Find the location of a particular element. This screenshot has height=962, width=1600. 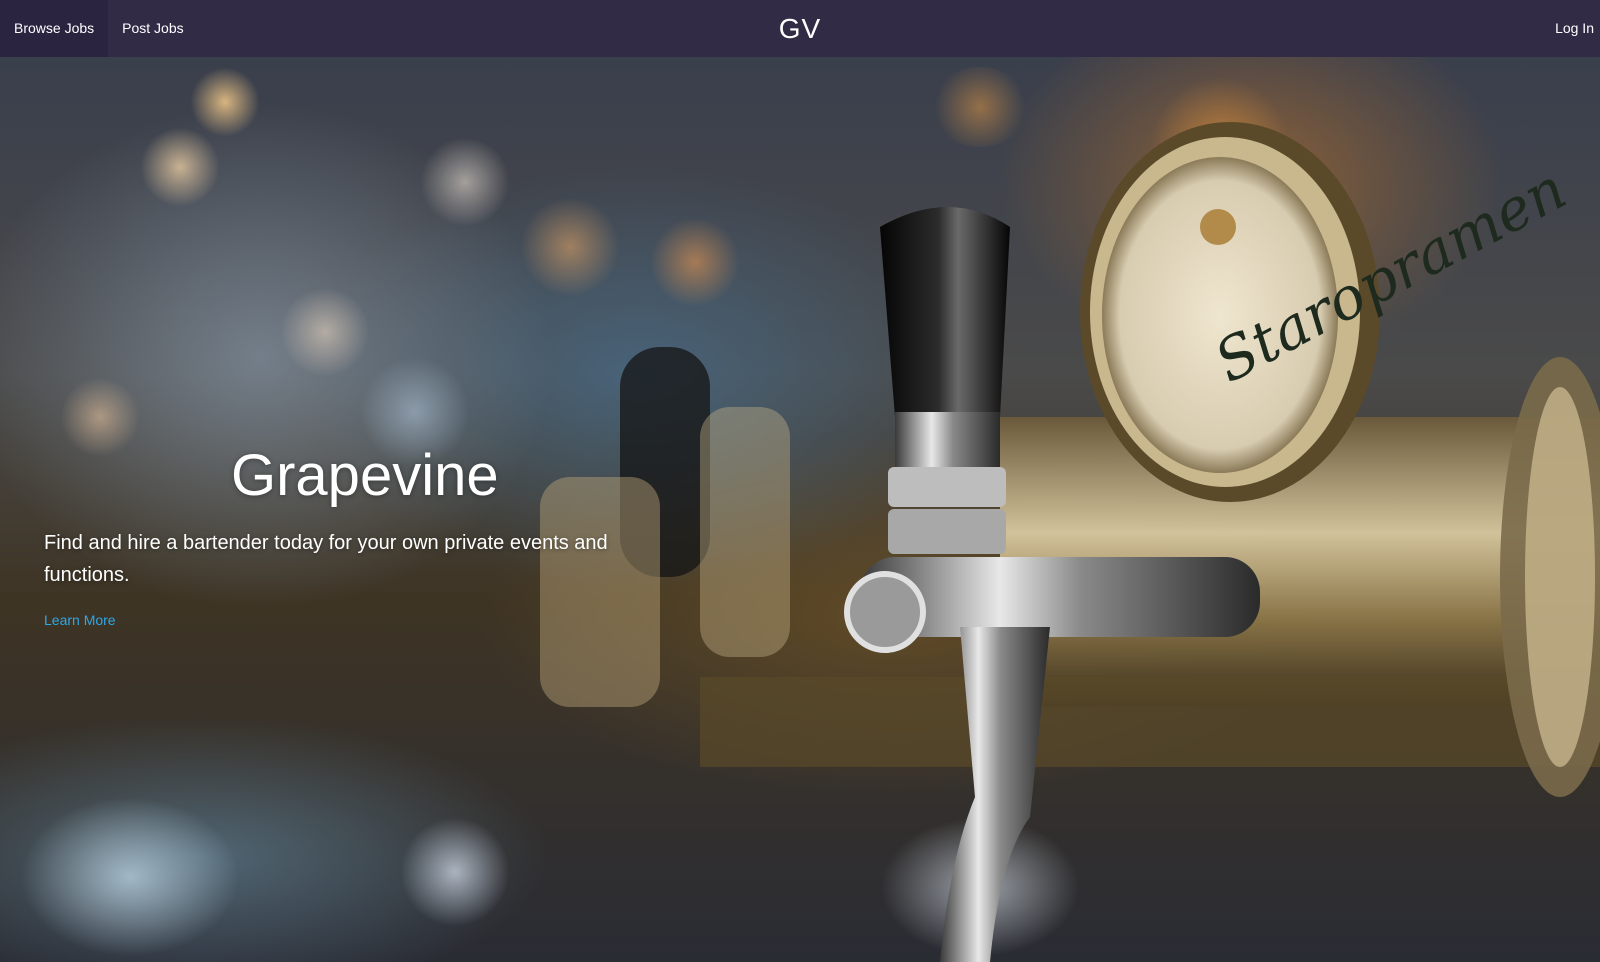

top-navbar: Browse Jobs Post Jobs GV Log In is located at coordinates (800, 28).